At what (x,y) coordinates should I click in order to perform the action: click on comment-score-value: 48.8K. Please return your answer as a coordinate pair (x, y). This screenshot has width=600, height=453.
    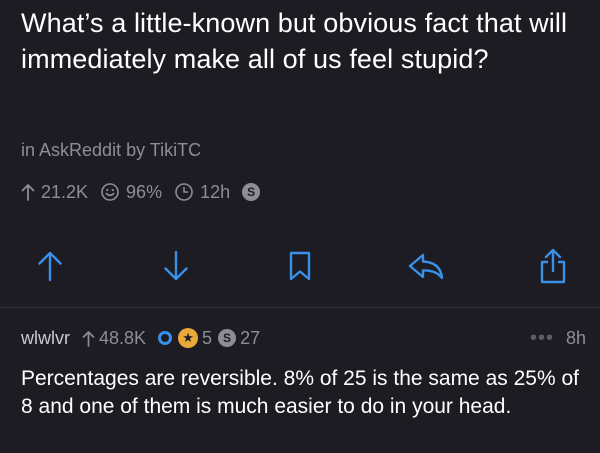
    Looking at the image, I should click on (123, 337).